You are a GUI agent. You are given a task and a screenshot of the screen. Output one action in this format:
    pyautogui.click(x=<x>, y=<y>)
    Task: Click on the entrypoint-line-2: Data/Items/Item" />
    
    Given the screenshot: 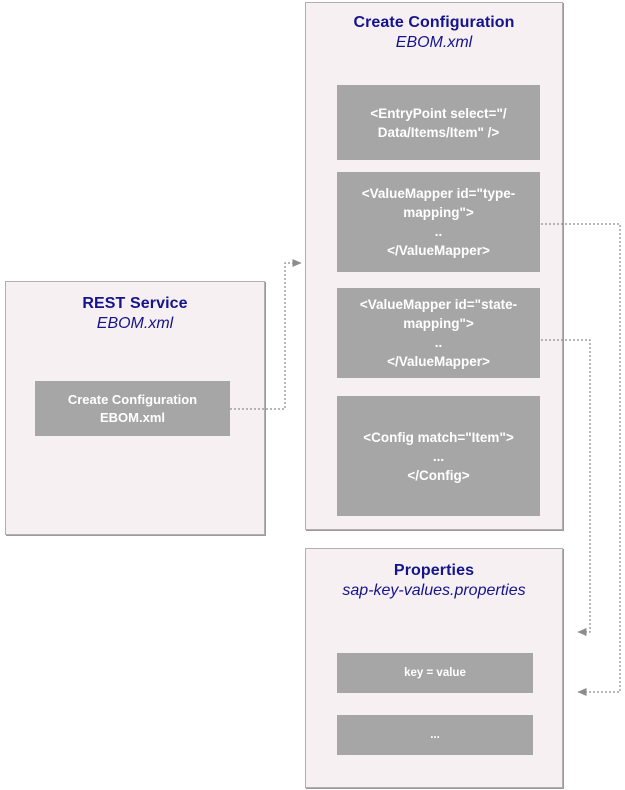 What is the action you would take?
    pyautogui.click(x=438, y=132)
    